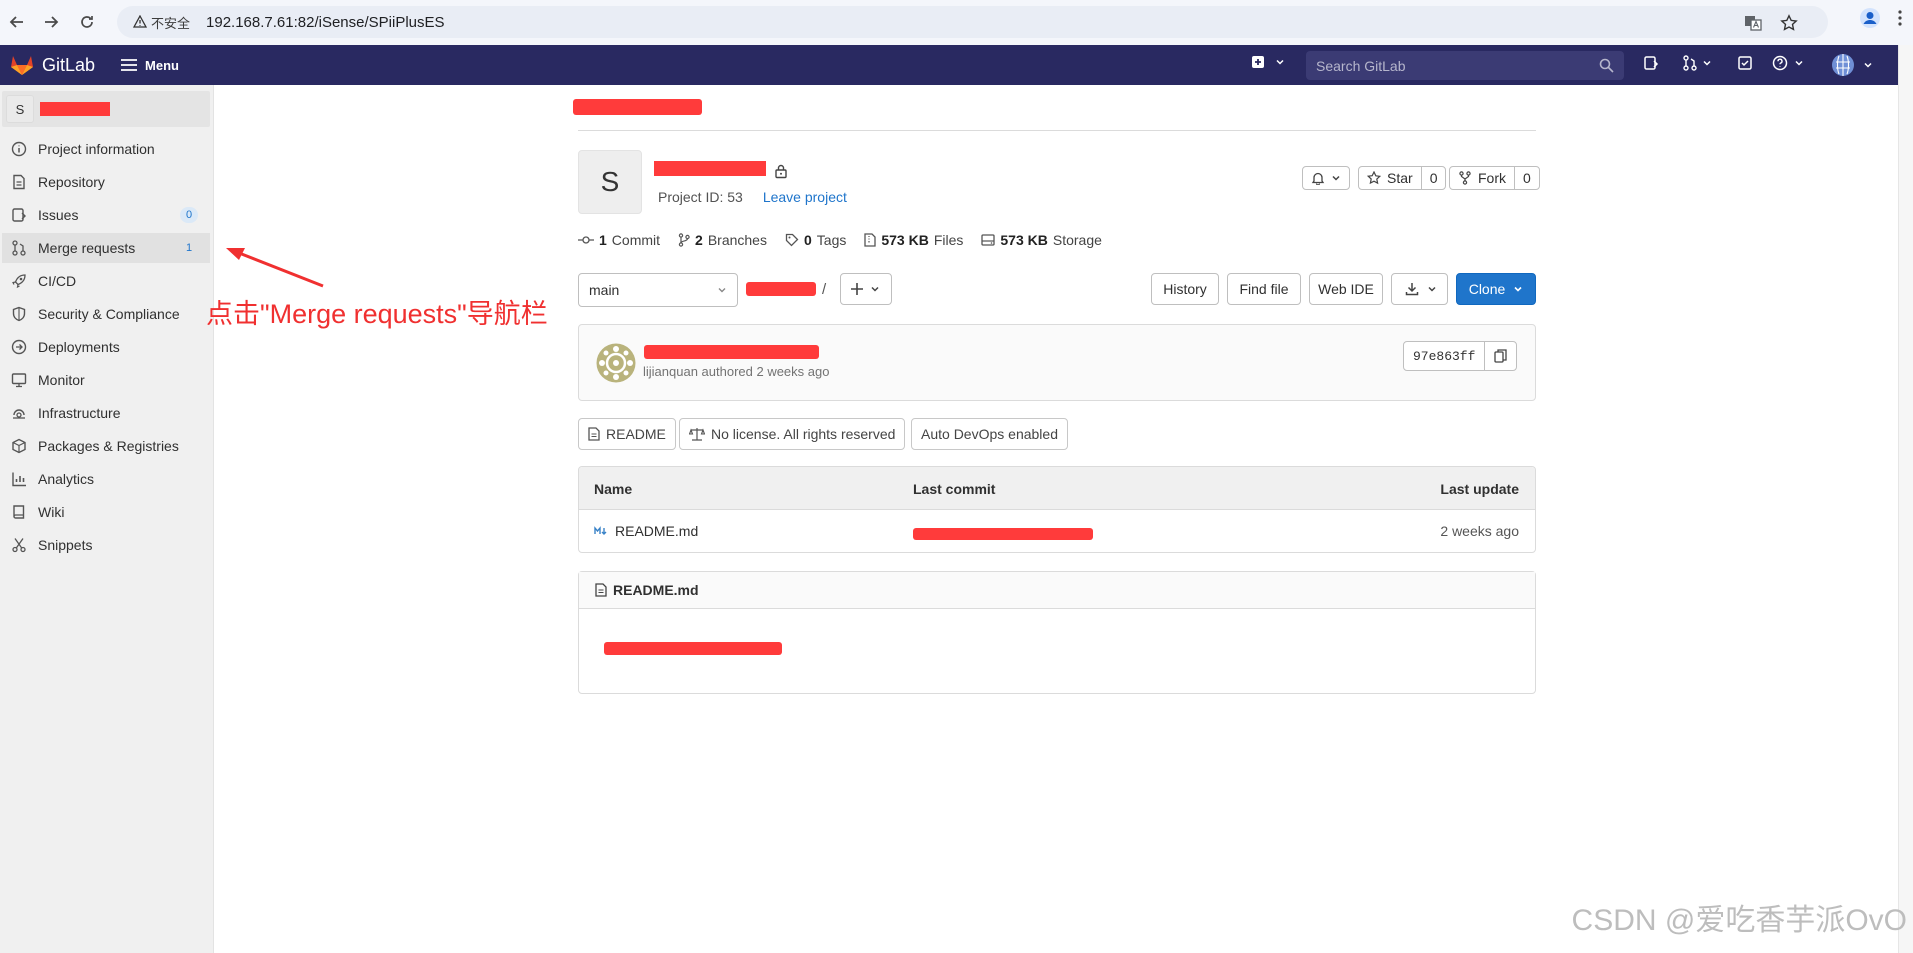 The image size is (1913, 953). I want to click on web-ide-button: Web IDE, so click(1346, 289).